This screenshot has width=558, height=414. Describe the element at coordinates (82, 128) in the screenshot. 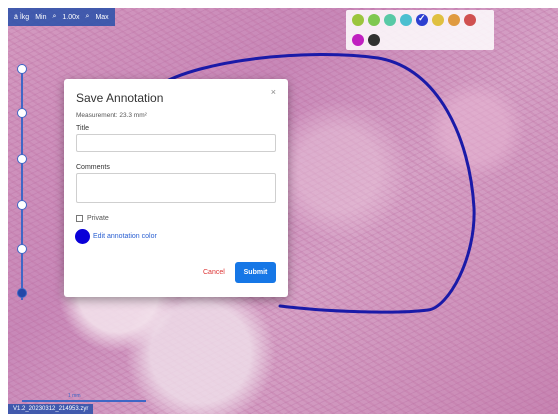

I see `title-label: Title` at that location.